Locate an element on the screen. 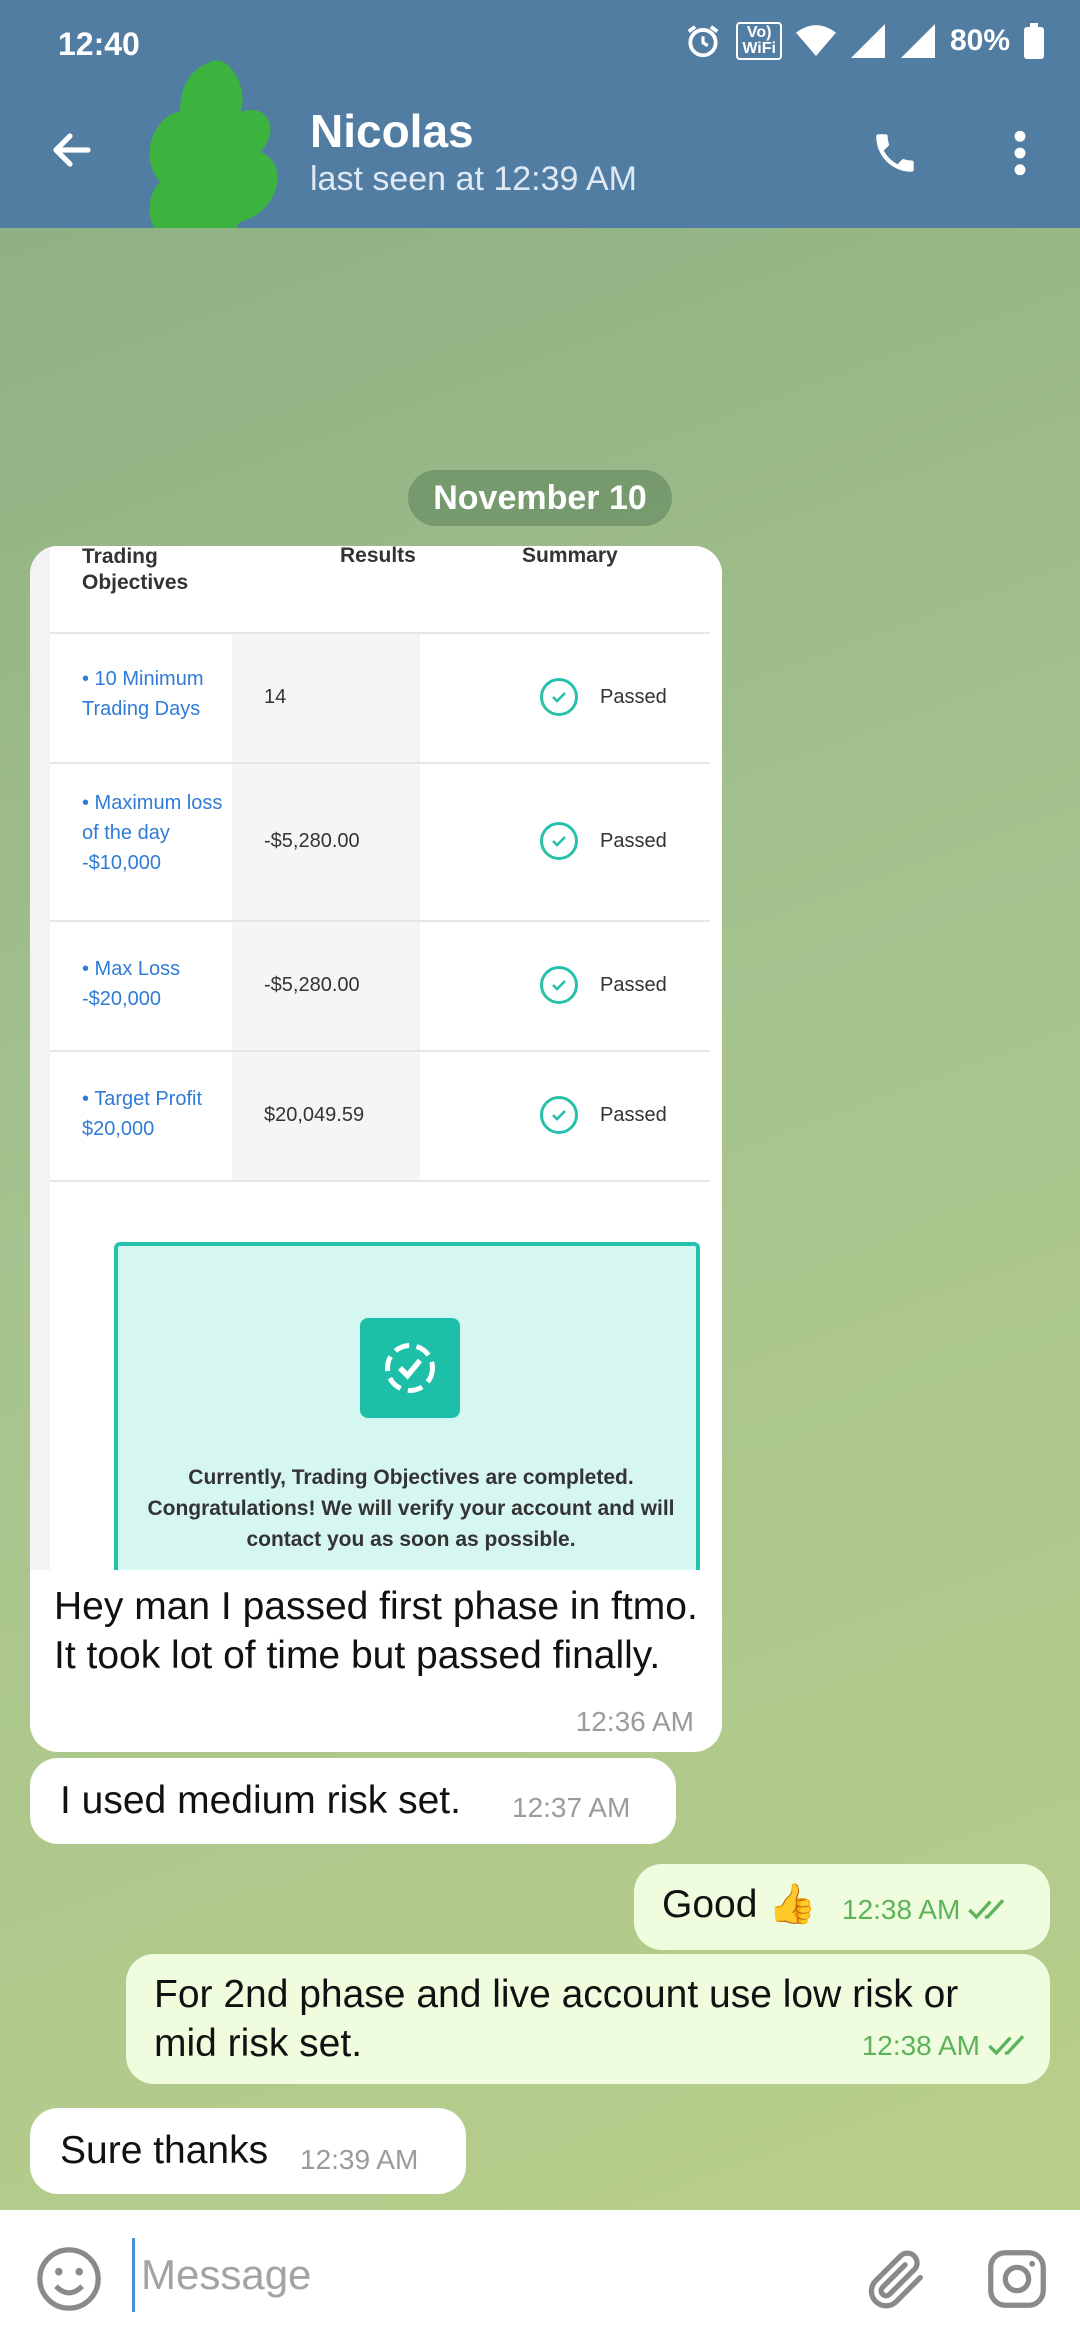 The image size is (1080, 2340). result-cell: $20,049.59 is located at coordinates (314, 1115).